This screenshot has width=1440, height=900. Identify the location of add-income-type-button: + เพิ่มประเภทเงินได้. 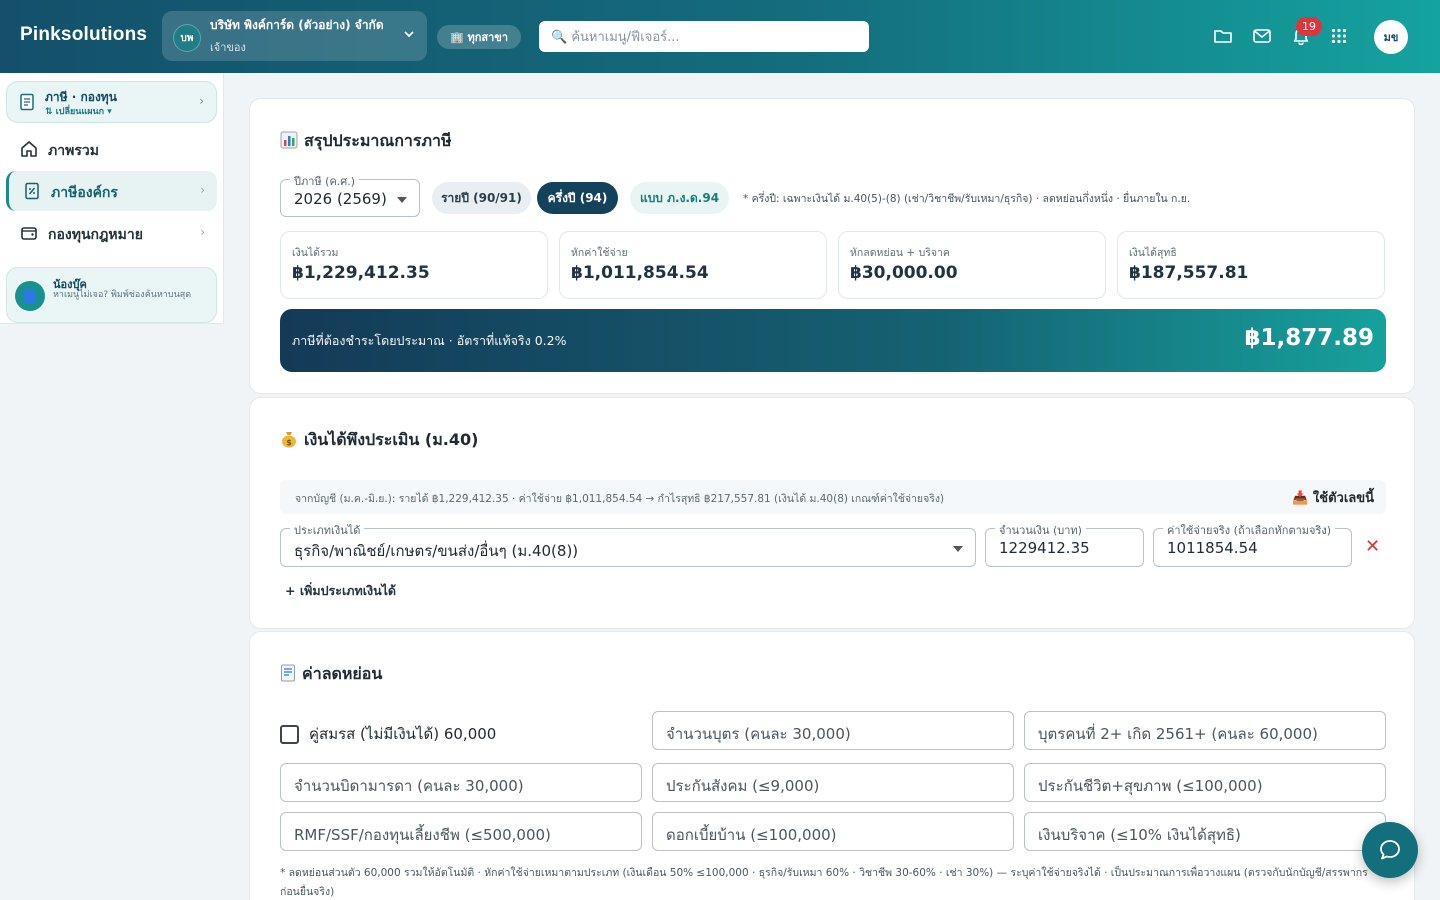
(340, 591).